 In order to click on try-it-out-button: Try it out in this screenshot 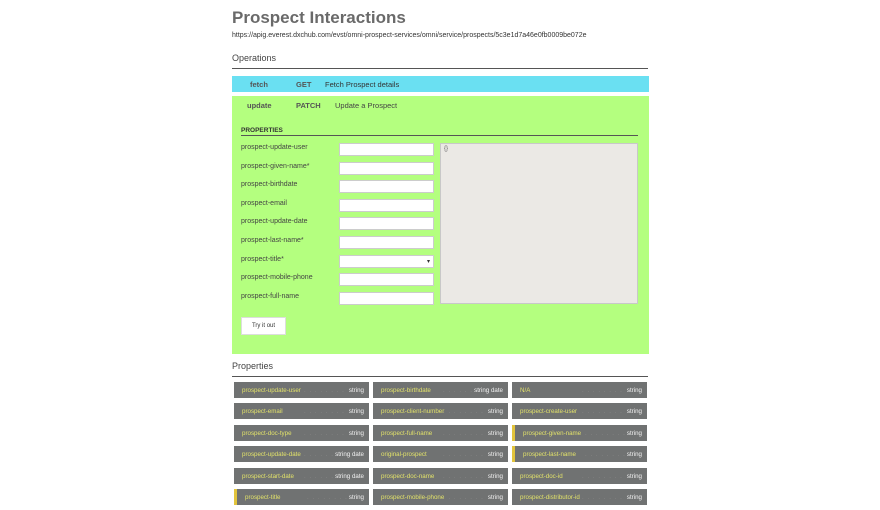, I will do `click(263, 326)`.